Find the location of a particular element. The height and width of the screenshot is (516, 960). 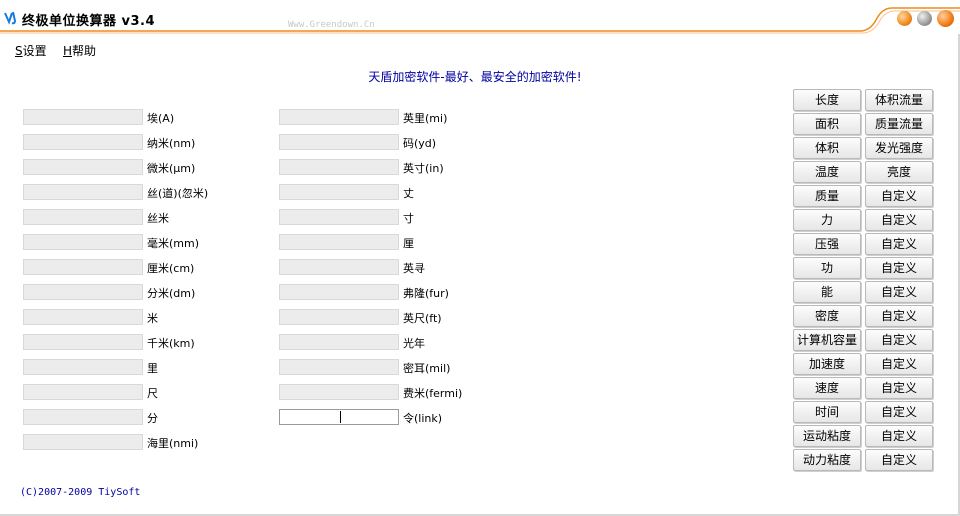

unit-label: 丈 is located at coordinates (408, 193).